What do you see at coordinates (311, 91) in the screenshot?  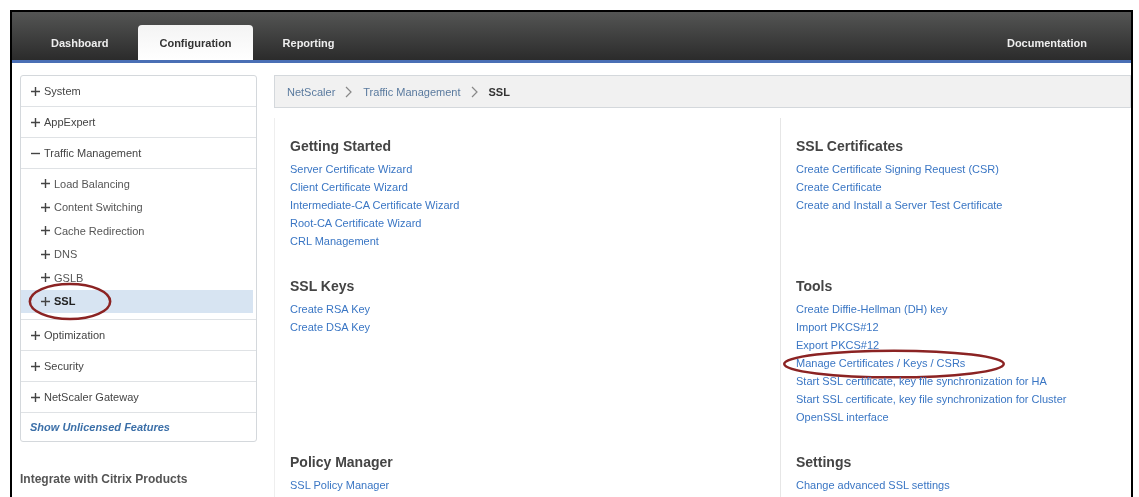 I see `breadcrumb-item: NetScaler` at bounding box center [311, 91].